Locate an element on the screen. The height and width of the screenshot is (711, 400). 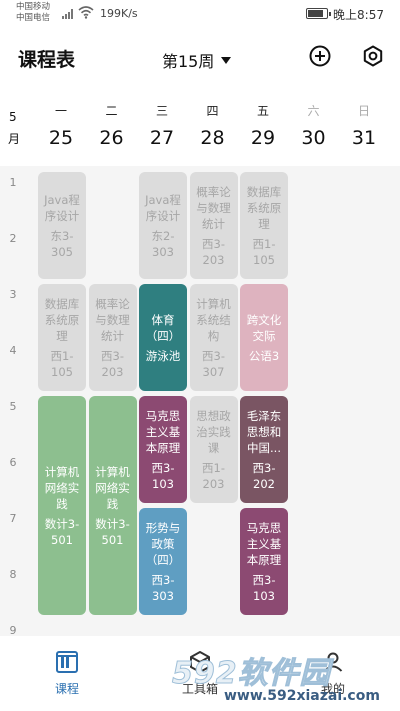
nav-profile: 我的 is located at coordinates (333, 673).